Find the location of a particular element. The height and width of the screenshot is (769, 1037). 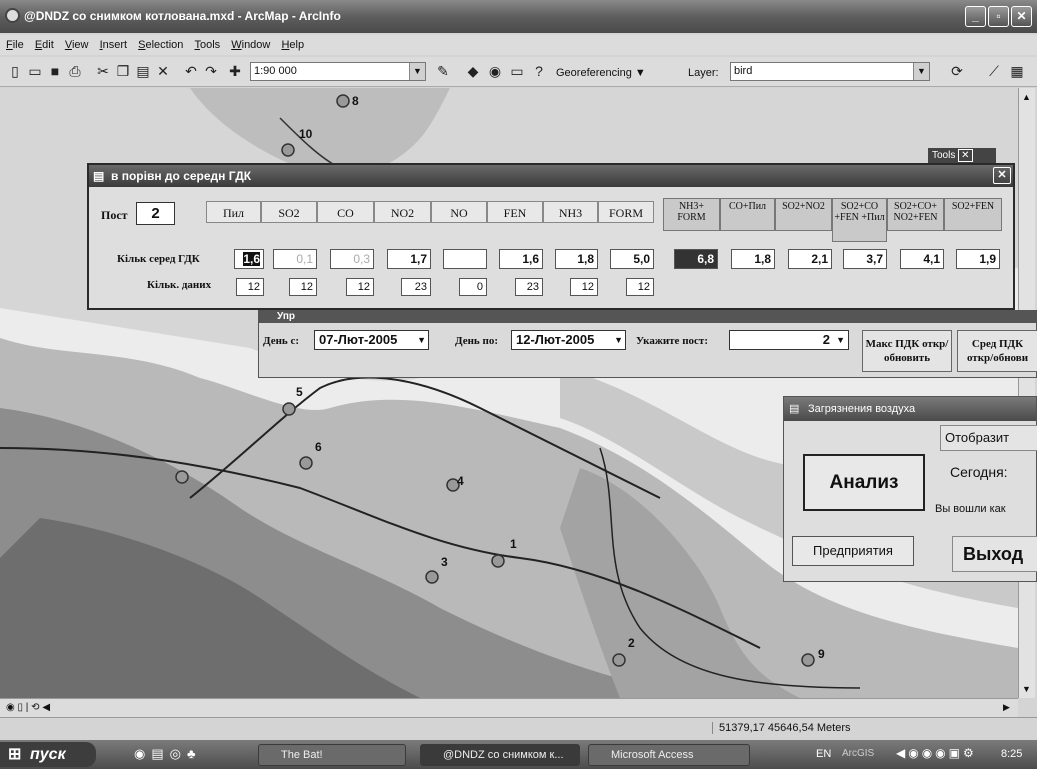

status-bar: 51379,17 45646,54 Meters is located at coordinates (518, 728).